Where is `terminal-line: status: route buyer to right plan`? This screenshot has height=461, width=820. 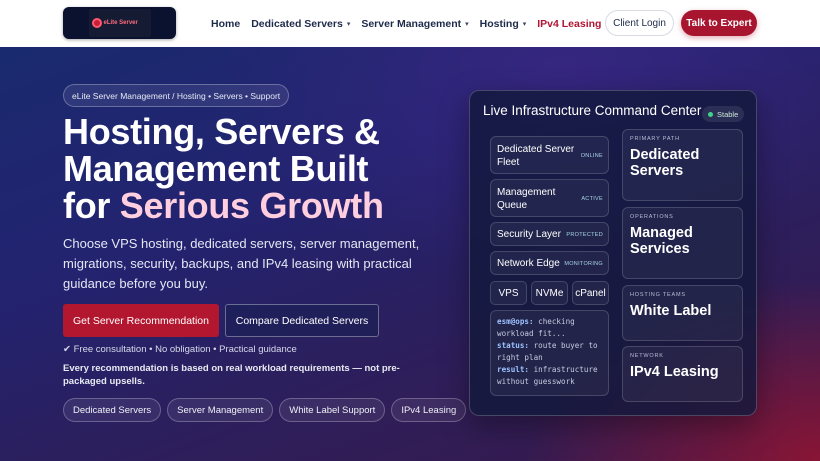 terminal-line: status: route buyer to right plan is located at coordinates (549, 352).